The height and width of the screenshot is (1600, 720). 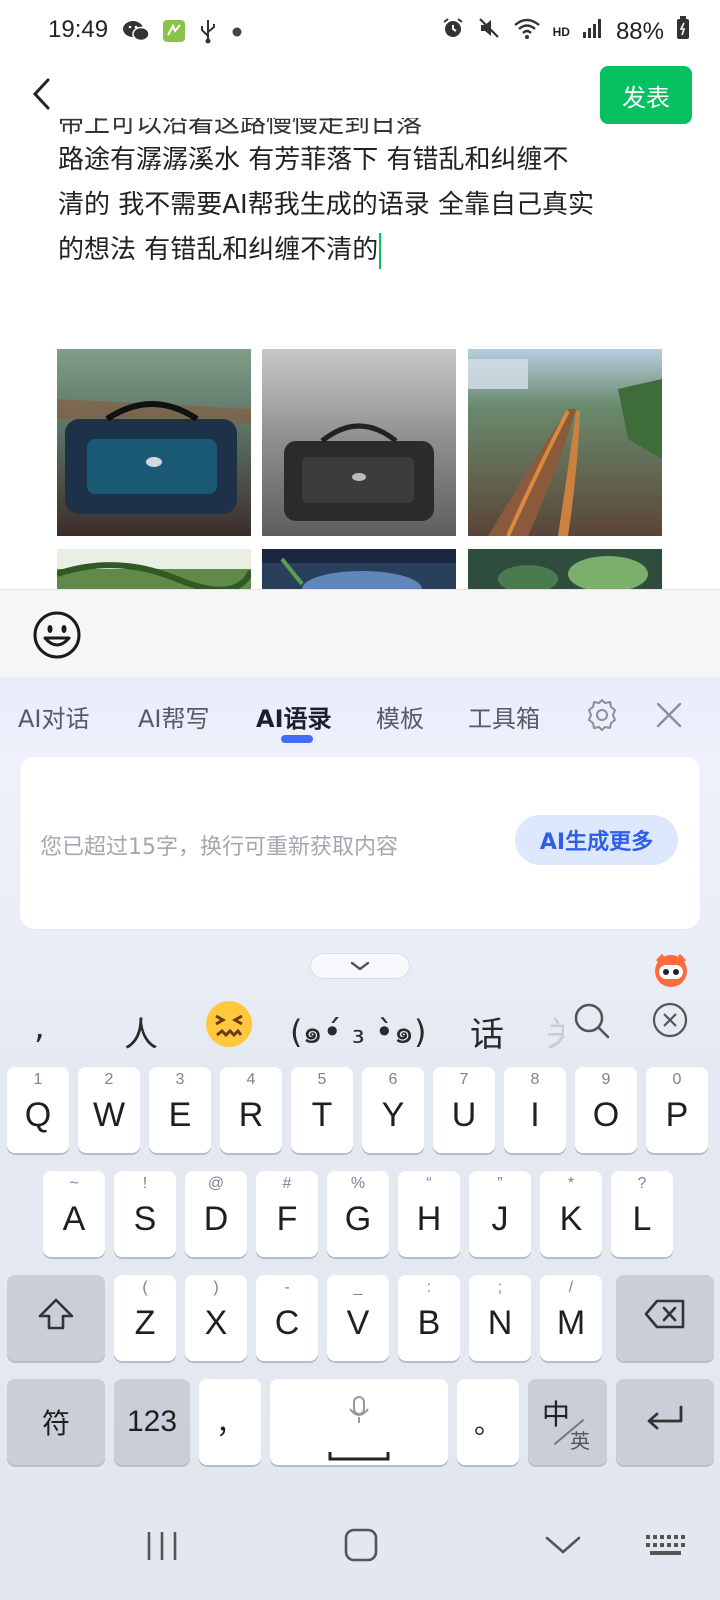 What do you see at coordinates (39, 1027) in the screenshot?
I see `candidate-item: ,` at bounding box center [39, 1027].